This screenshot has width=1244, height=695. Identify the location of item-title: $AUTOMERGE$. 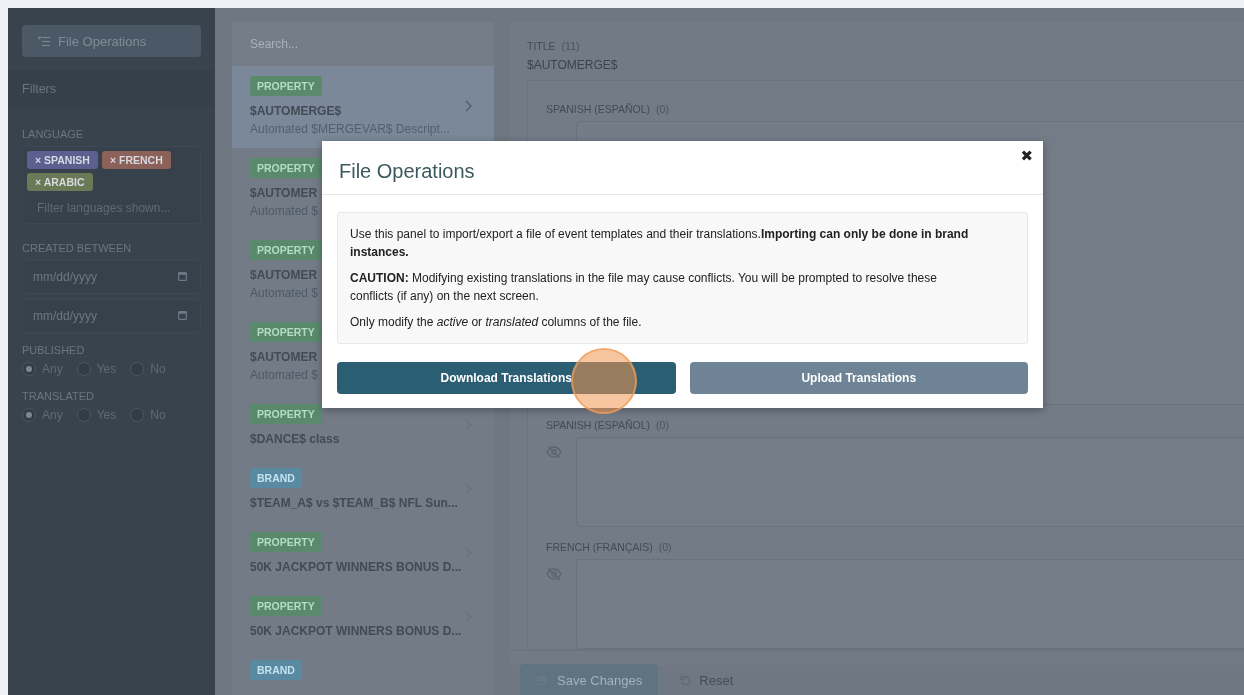
(296, 111).